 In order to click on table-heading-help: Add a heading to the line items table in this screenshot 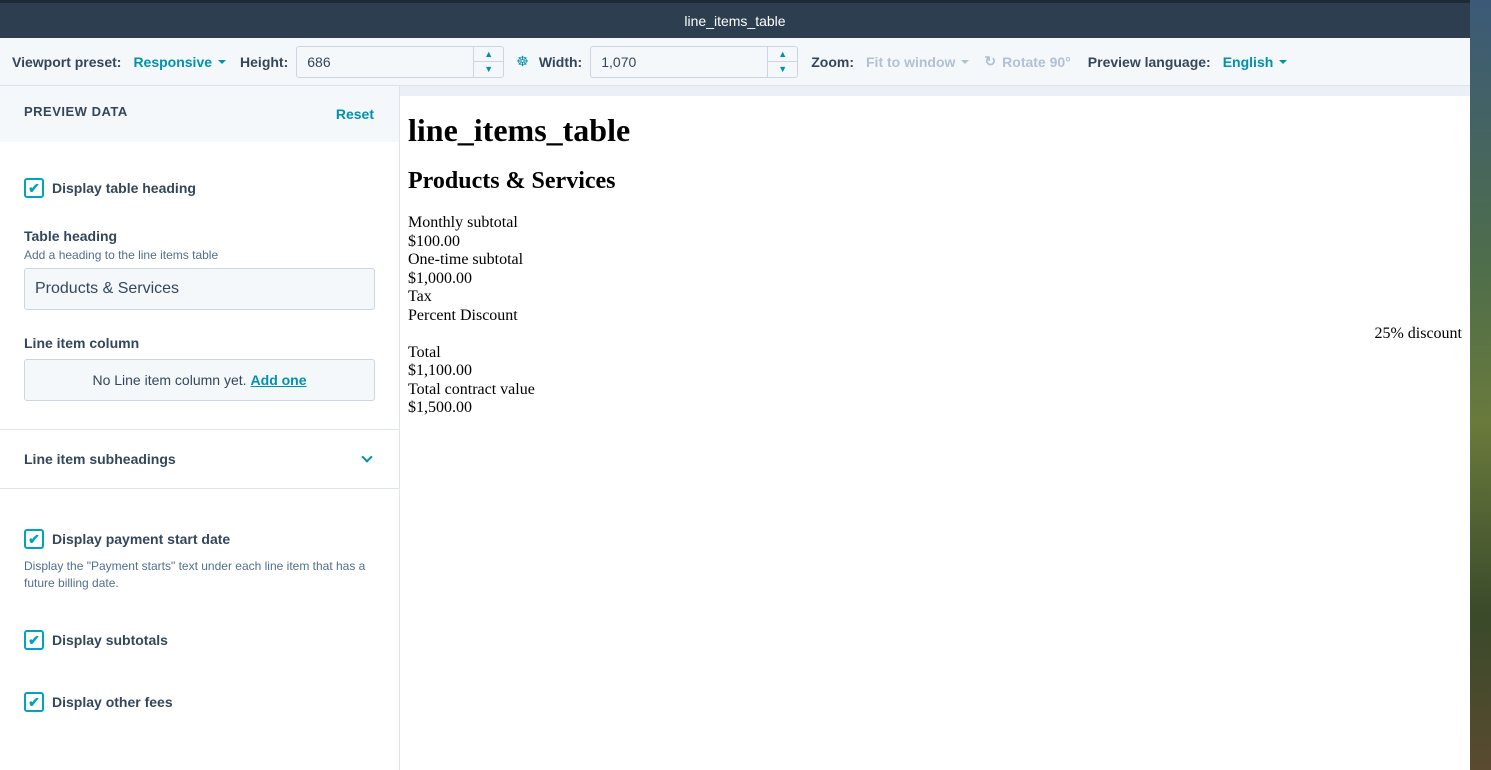, I will do `click(121, 255)`.